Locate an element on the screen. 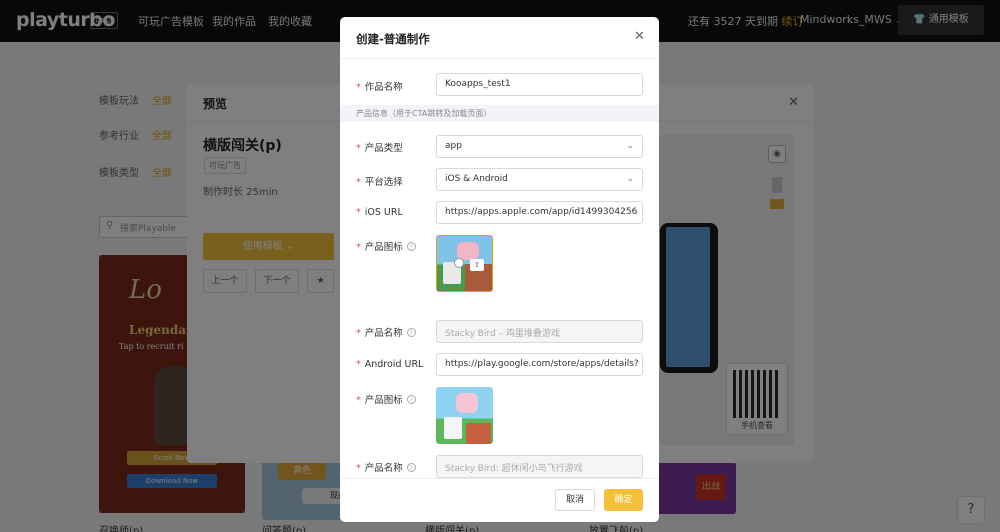 Image resolution: width=1000 pixels, height=532 pixels. ios-product-name-label: * 产品名称? is located at coordinates (386, 332).